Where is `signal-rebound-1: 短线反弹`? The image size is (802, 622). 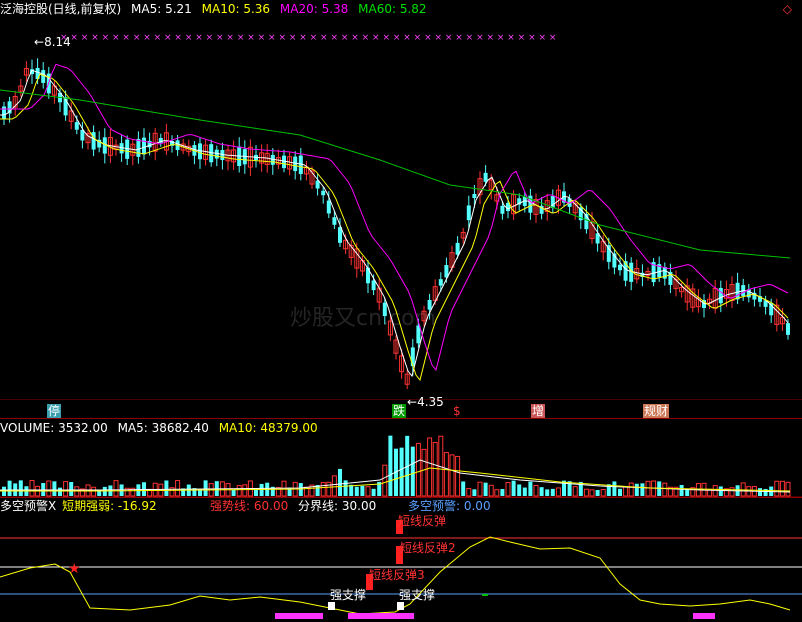 signal-rebound-1: 短线反弹 is located at coordinates (422, 521).